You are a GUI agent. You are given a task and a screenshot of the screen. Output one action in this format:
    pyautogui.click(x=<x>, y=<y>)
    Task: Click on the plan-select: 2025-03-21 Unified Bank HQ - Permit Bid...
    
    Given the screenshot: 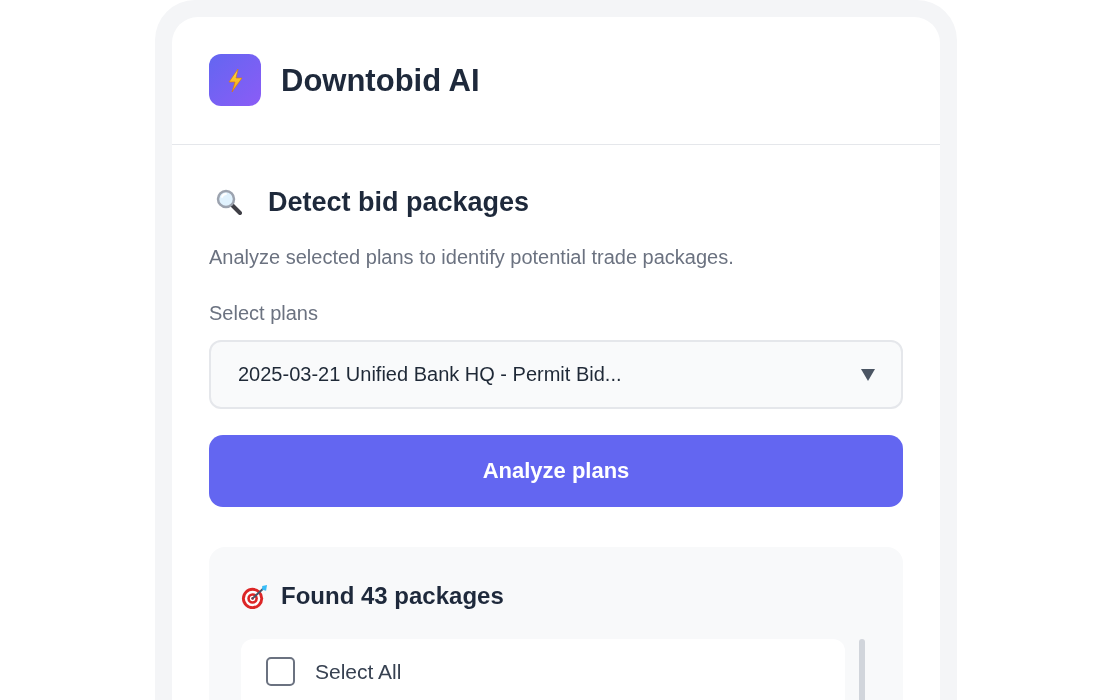 What is the action you would take?
    pyautogui.click(x=556, y=374)
    